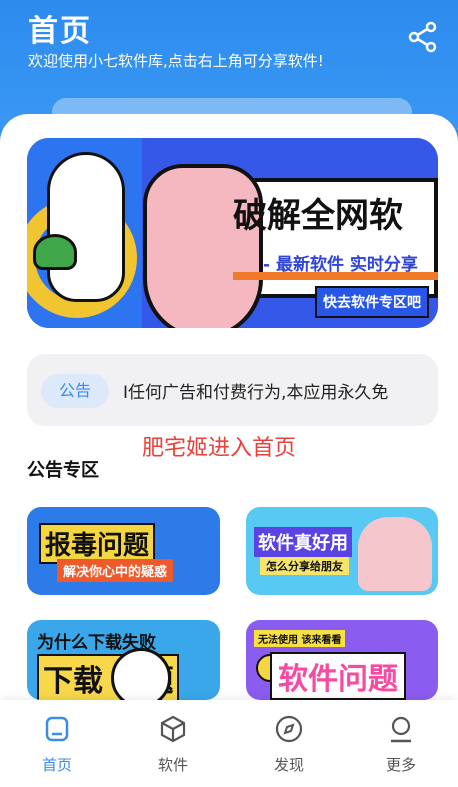 The image size is (458, 787). I want to click on card-share-software: 软件真好用 怎么分享给朋友, so click(342, 551).